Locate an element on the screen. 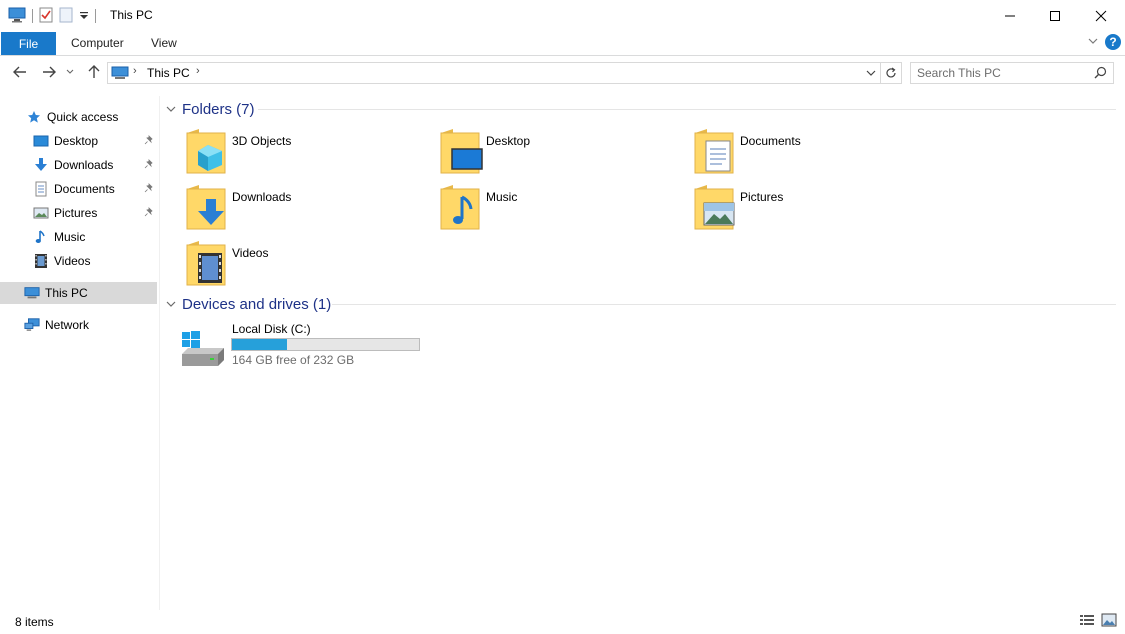 This screenshot has width=1125, height=634. close-button is located at coordinates (1101, 15).